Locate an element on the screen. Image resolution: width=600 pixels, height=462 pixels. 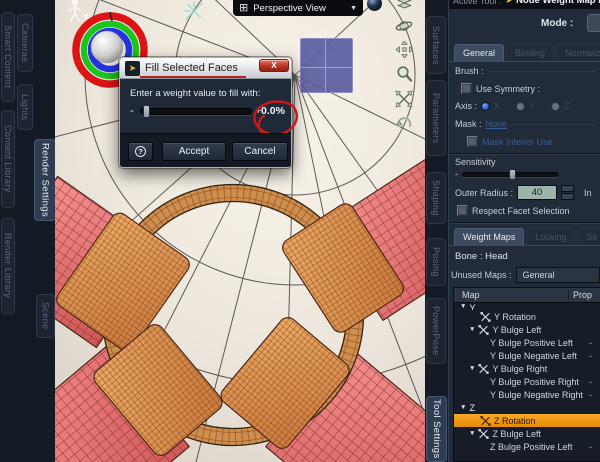
bone-row: Bone : Head is located at coordinates (524, 256).